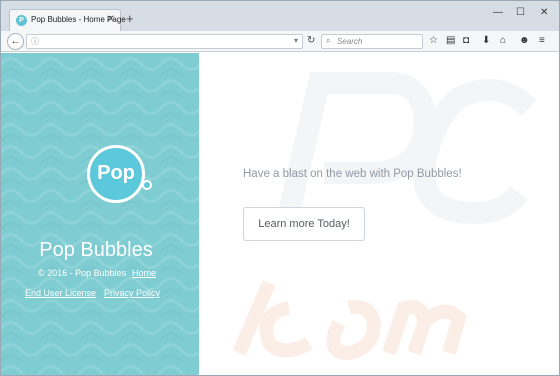 This screenshot has width=560, height=376. I want to click on home-link: Home, so click(144, 273).